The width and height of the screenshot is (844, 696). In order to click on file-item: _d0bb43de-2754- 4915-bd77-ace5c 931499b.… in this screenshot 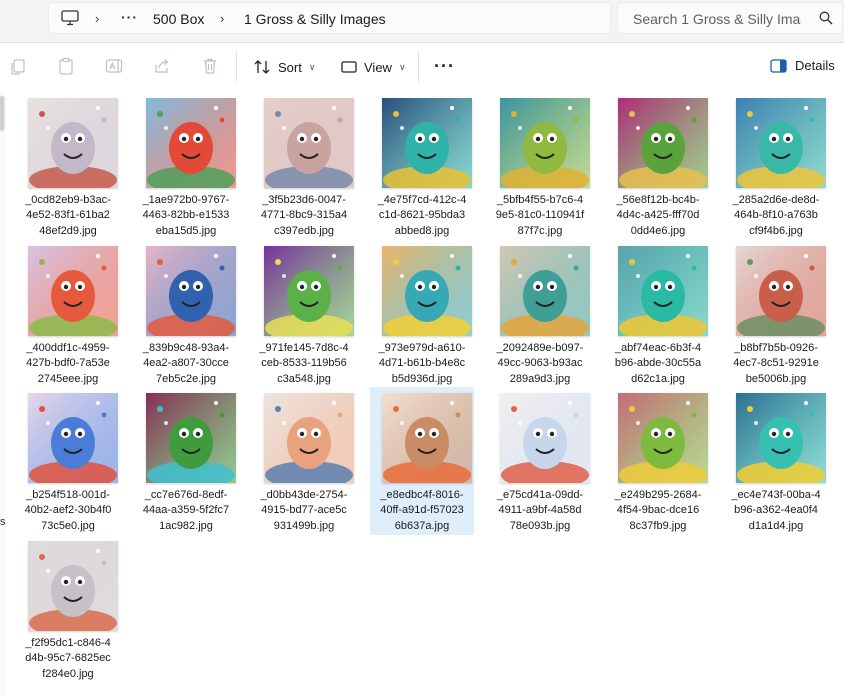, I will do `click(304, 461)`.